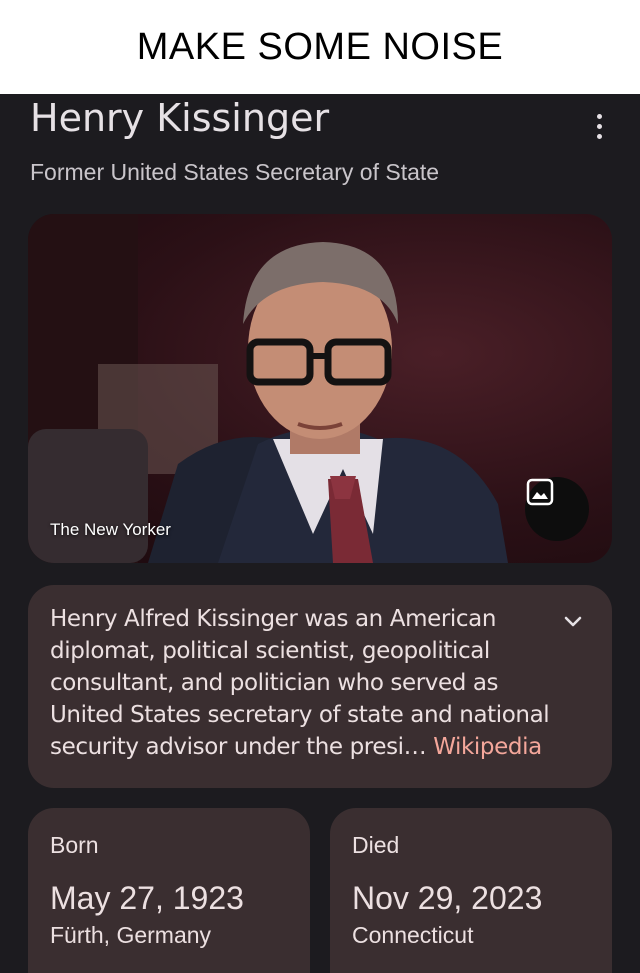 Image resolution: width=640 pixels, height=973 pixels. What do you see at coordinates (413, 935) in the screenshot?
I see `died-place: Connecticut` at bounding box center [413, 935].